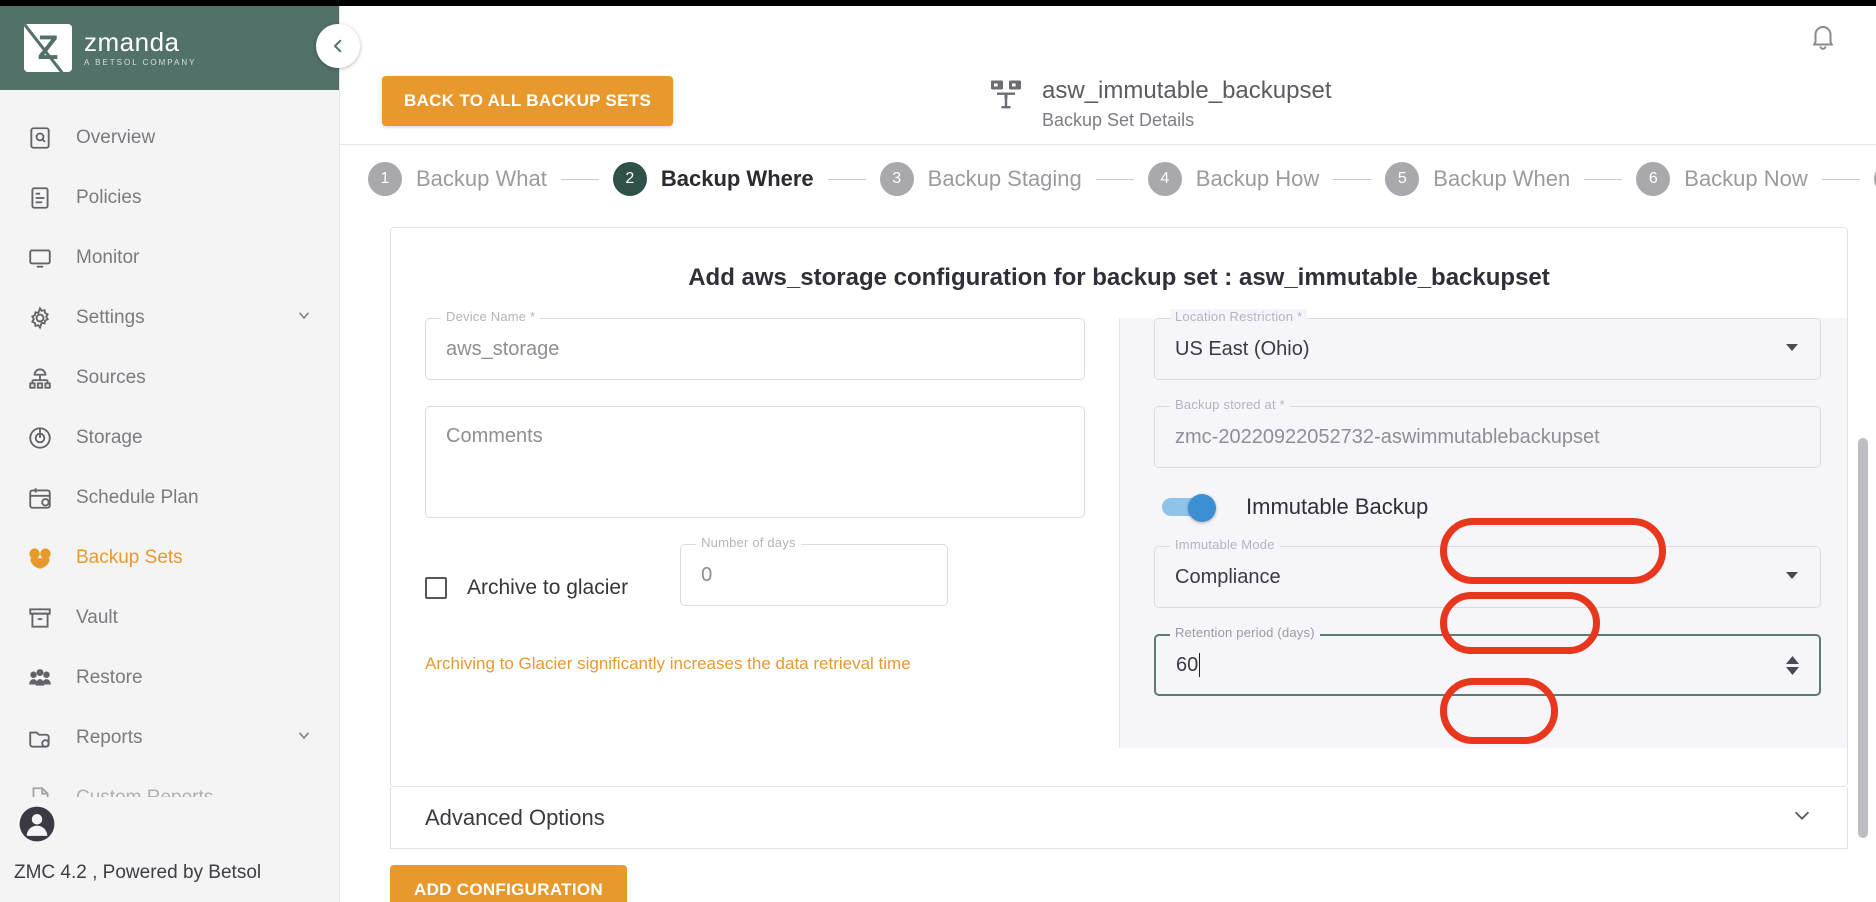 The image size is (1876, 902). What do you see at coordinates (169, 138) in the screenshot?
I see `sidebar-item-overview: Overview` at bounding box center [169, 138].